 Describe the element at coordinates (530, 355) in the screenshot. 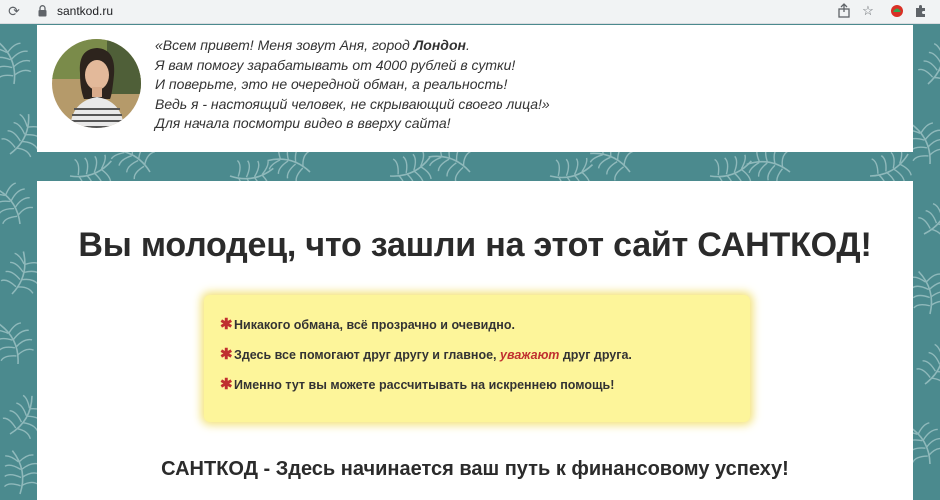

I see `highlight-word: уважают` at that location.